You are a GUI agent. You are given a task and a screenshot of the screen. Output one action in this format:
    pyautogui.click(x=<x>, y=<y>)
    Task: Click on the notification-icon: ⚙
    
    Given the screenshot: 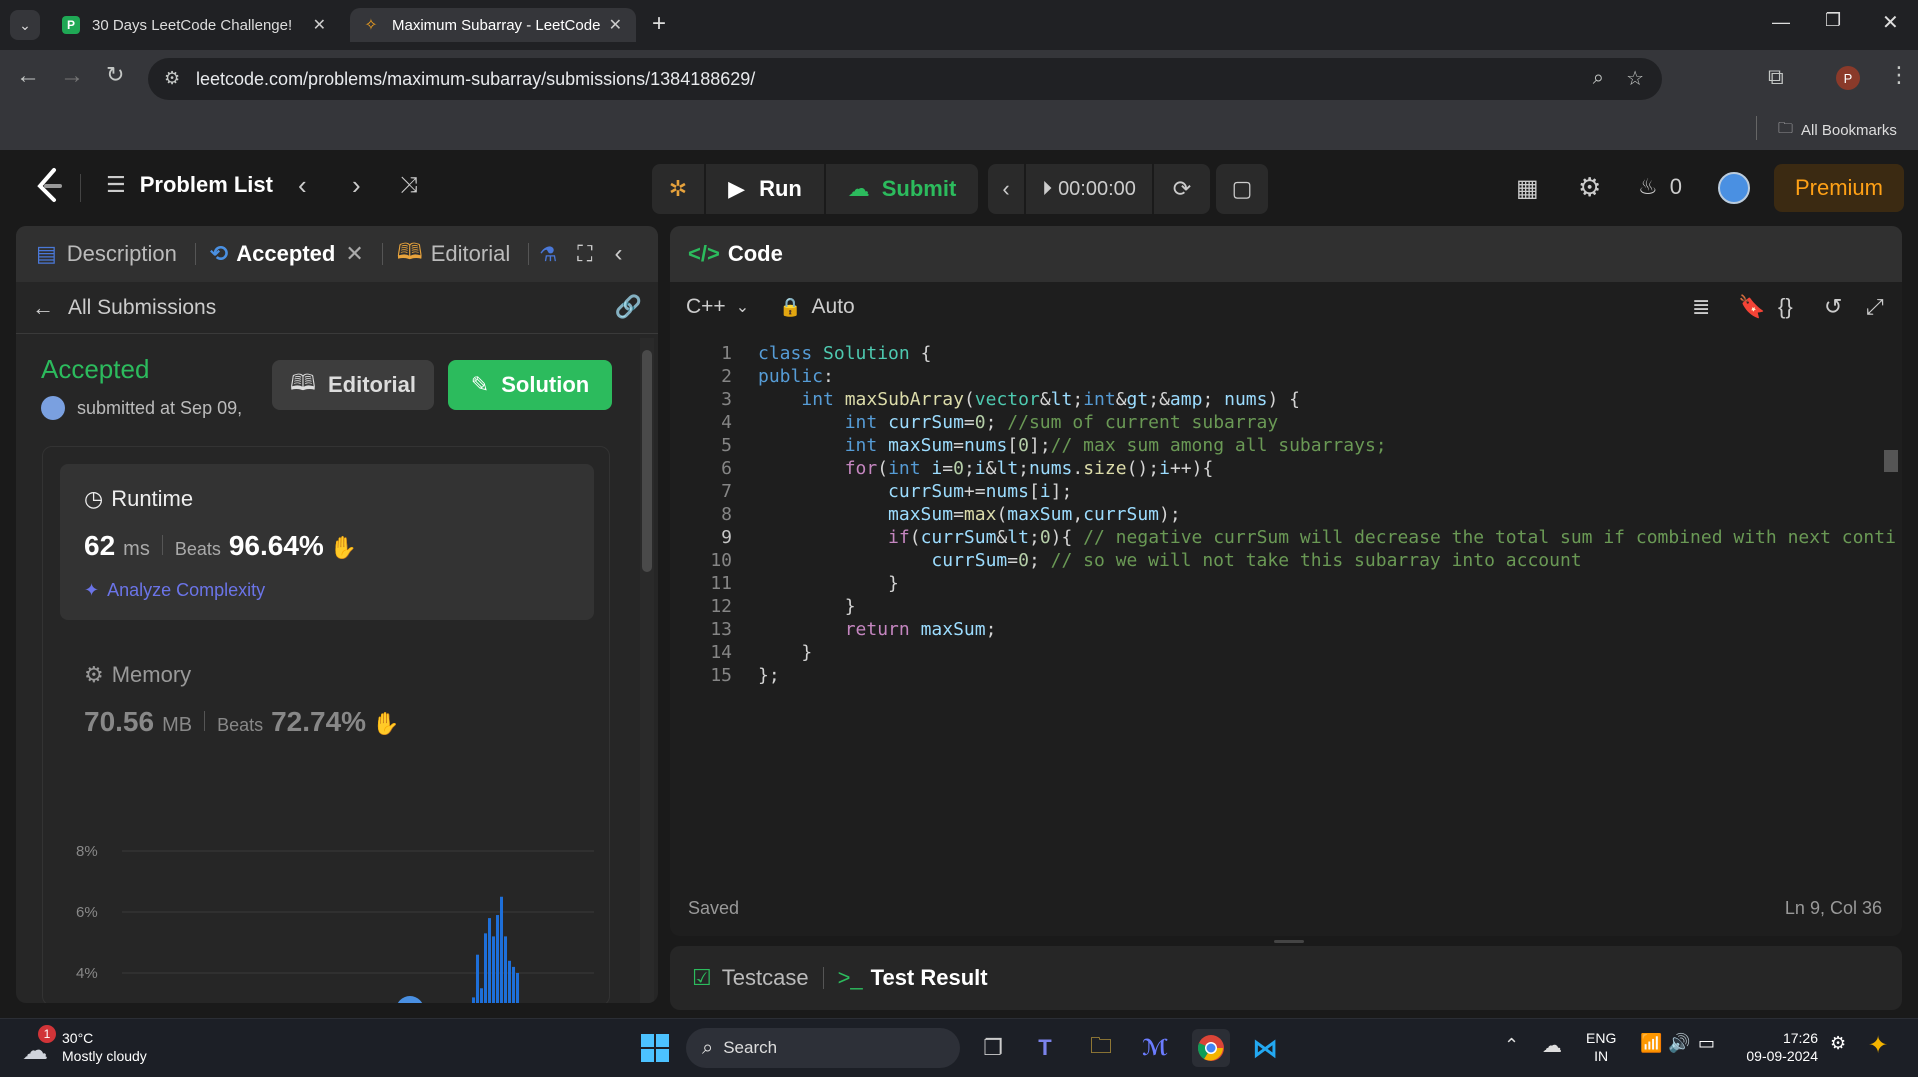 What is the action you would take?
    pyautogui.click(x=1838, y=1043)
    